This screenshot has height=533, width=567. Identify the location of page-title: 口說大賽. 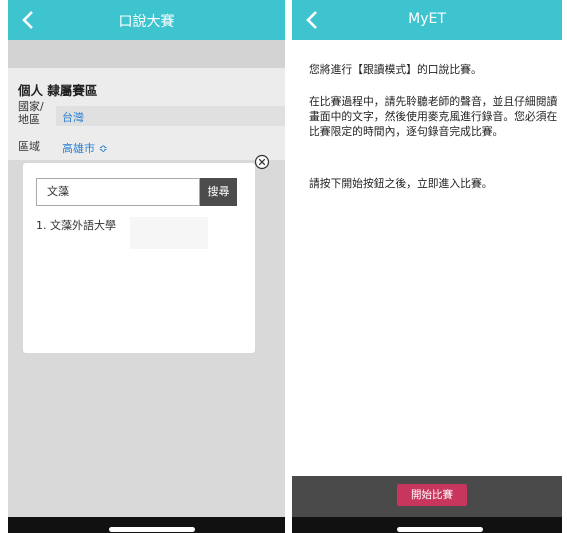
(146, 22).